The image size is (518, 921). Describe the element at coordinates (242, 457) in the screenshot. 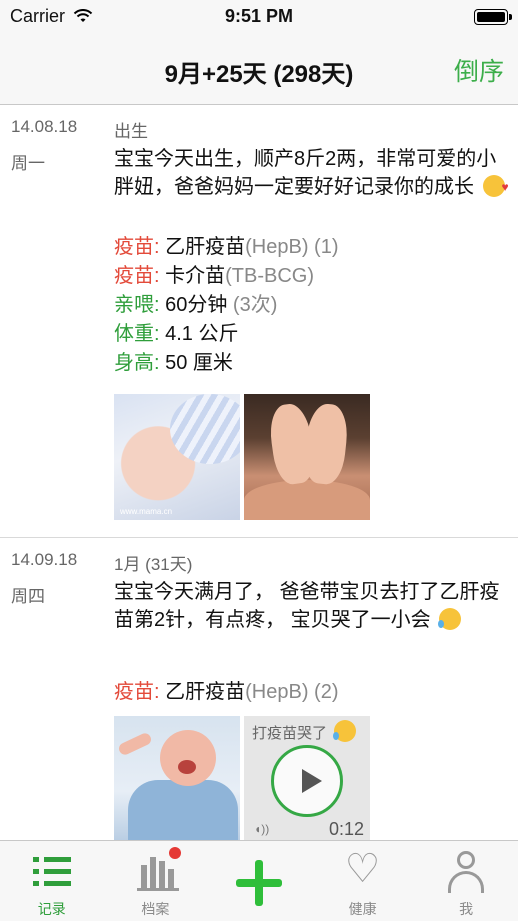

I see `photo-grid: www.mama.cn` at that location.